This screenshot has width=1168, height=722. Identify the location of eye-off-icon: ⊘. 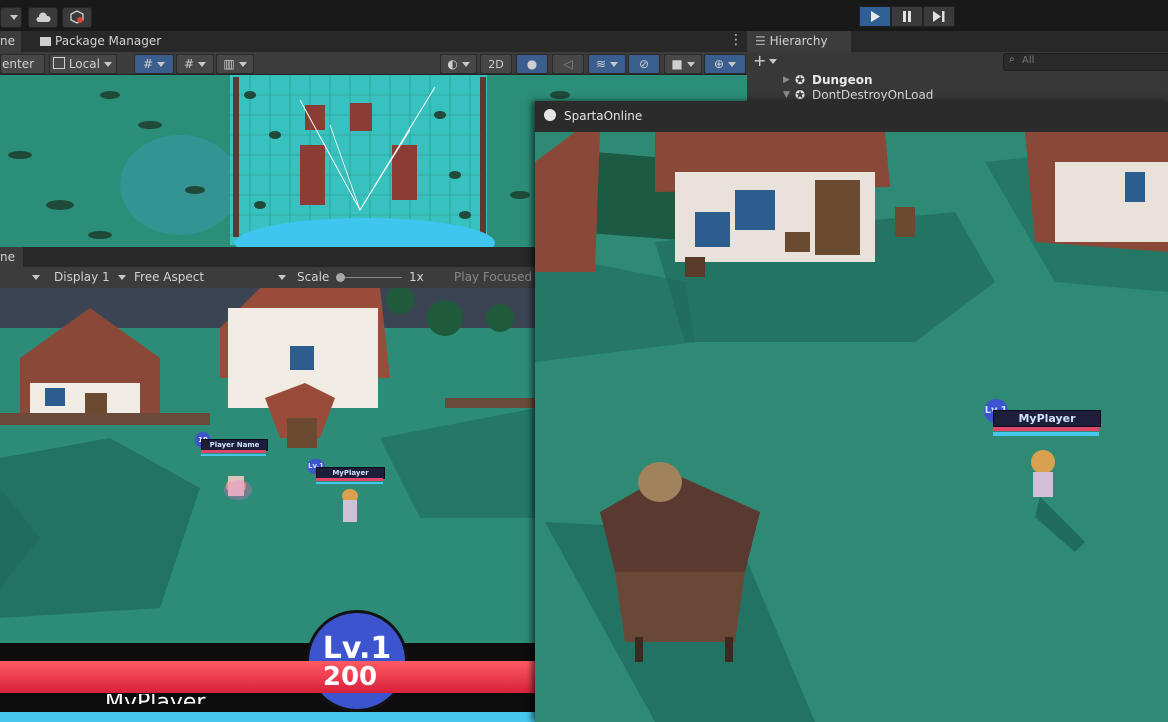
(644, 64).